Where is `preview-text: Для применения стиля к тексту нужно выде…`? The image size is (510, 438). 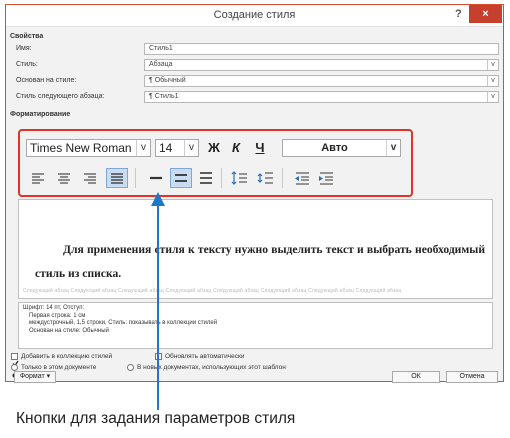
preview-text: Для применения стиля к тексту нужно выде… is located at coordinates (260, 261).